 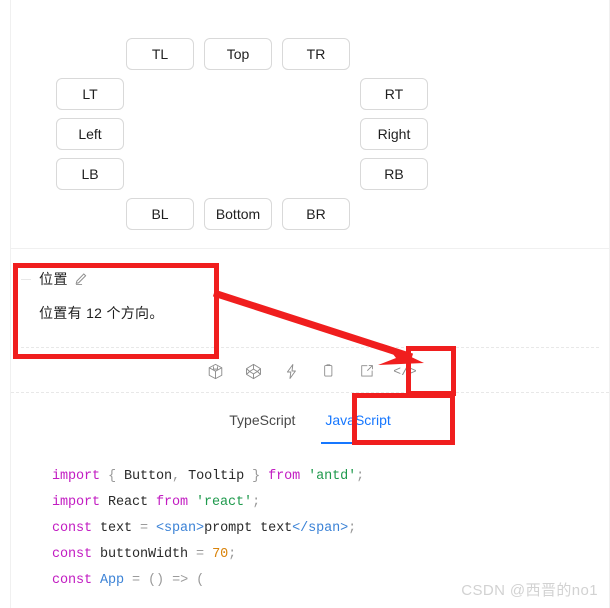 What do you see at coordinates (90, 174) in the screenshot?
I see `placement-button-lb: LB` at bounding box center [90, 174].